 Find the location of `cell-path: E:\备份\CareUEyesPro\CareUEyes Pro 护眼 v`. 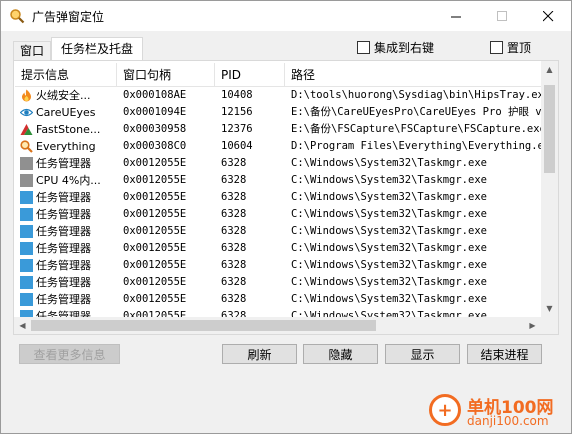

cell-path: E:\备份\CareUEyesPro\CareUEyes Pro 护眼 v is located at coordinates (416, 112).